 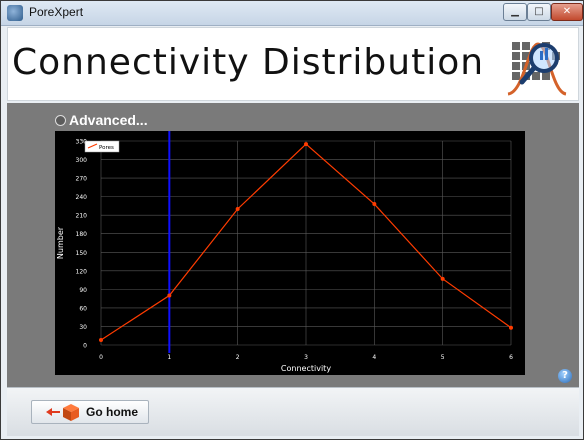 I want to click on y-tick-label: 30, so click(x=83, y=327).